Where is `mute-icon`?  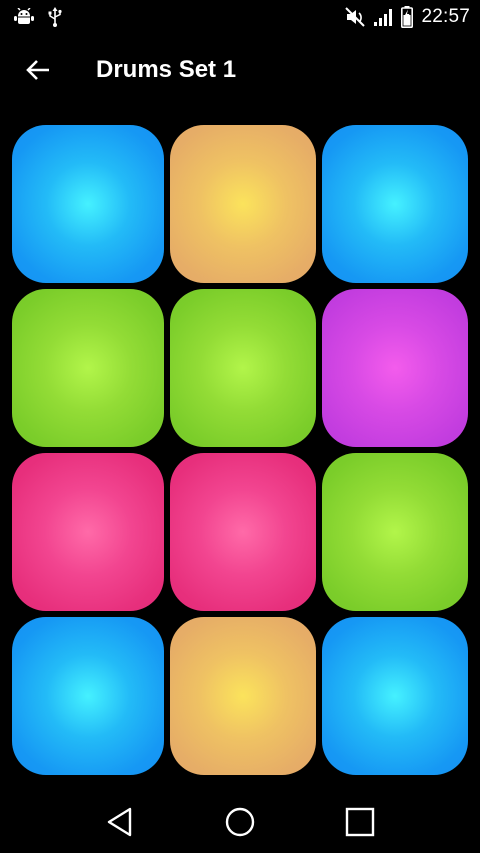
mute-icon is located at coordinates (355, 17).